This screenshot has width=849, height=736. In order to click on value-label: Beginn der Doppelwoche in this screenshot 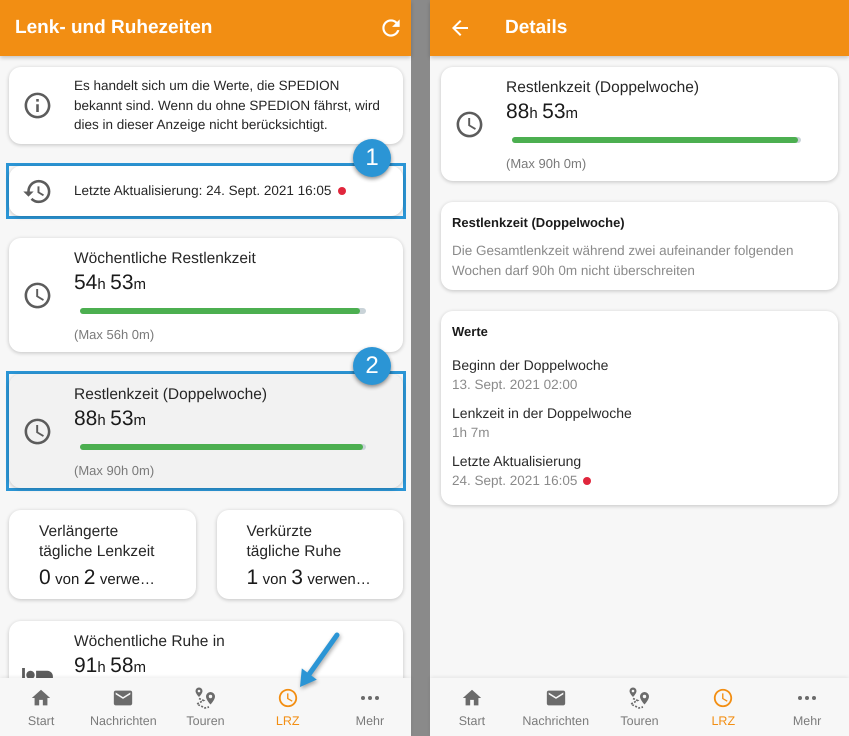, I will do `click(531, 365)`.